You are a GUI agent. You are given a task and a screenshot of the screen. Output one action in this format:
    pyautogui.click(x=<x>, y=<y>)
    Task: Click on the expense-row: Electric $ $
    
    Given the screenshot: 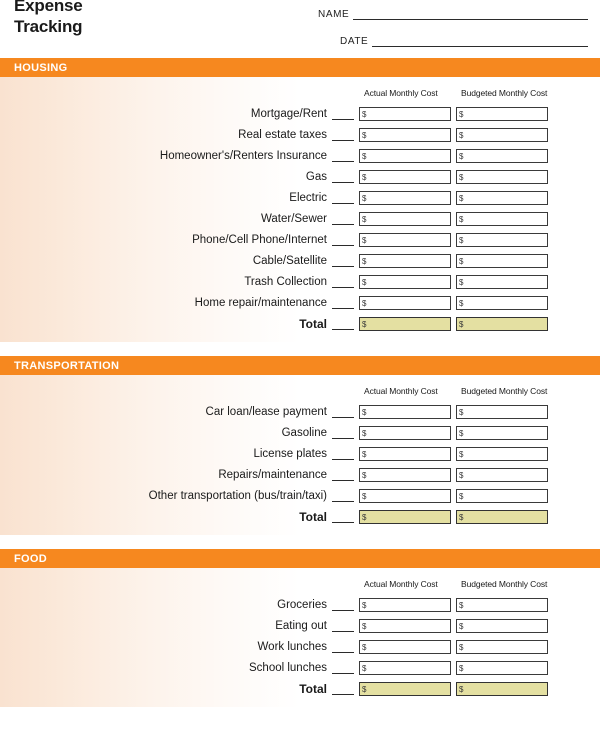 What is the action you would take?
    pyautogui.click(x=300, y=197)
    